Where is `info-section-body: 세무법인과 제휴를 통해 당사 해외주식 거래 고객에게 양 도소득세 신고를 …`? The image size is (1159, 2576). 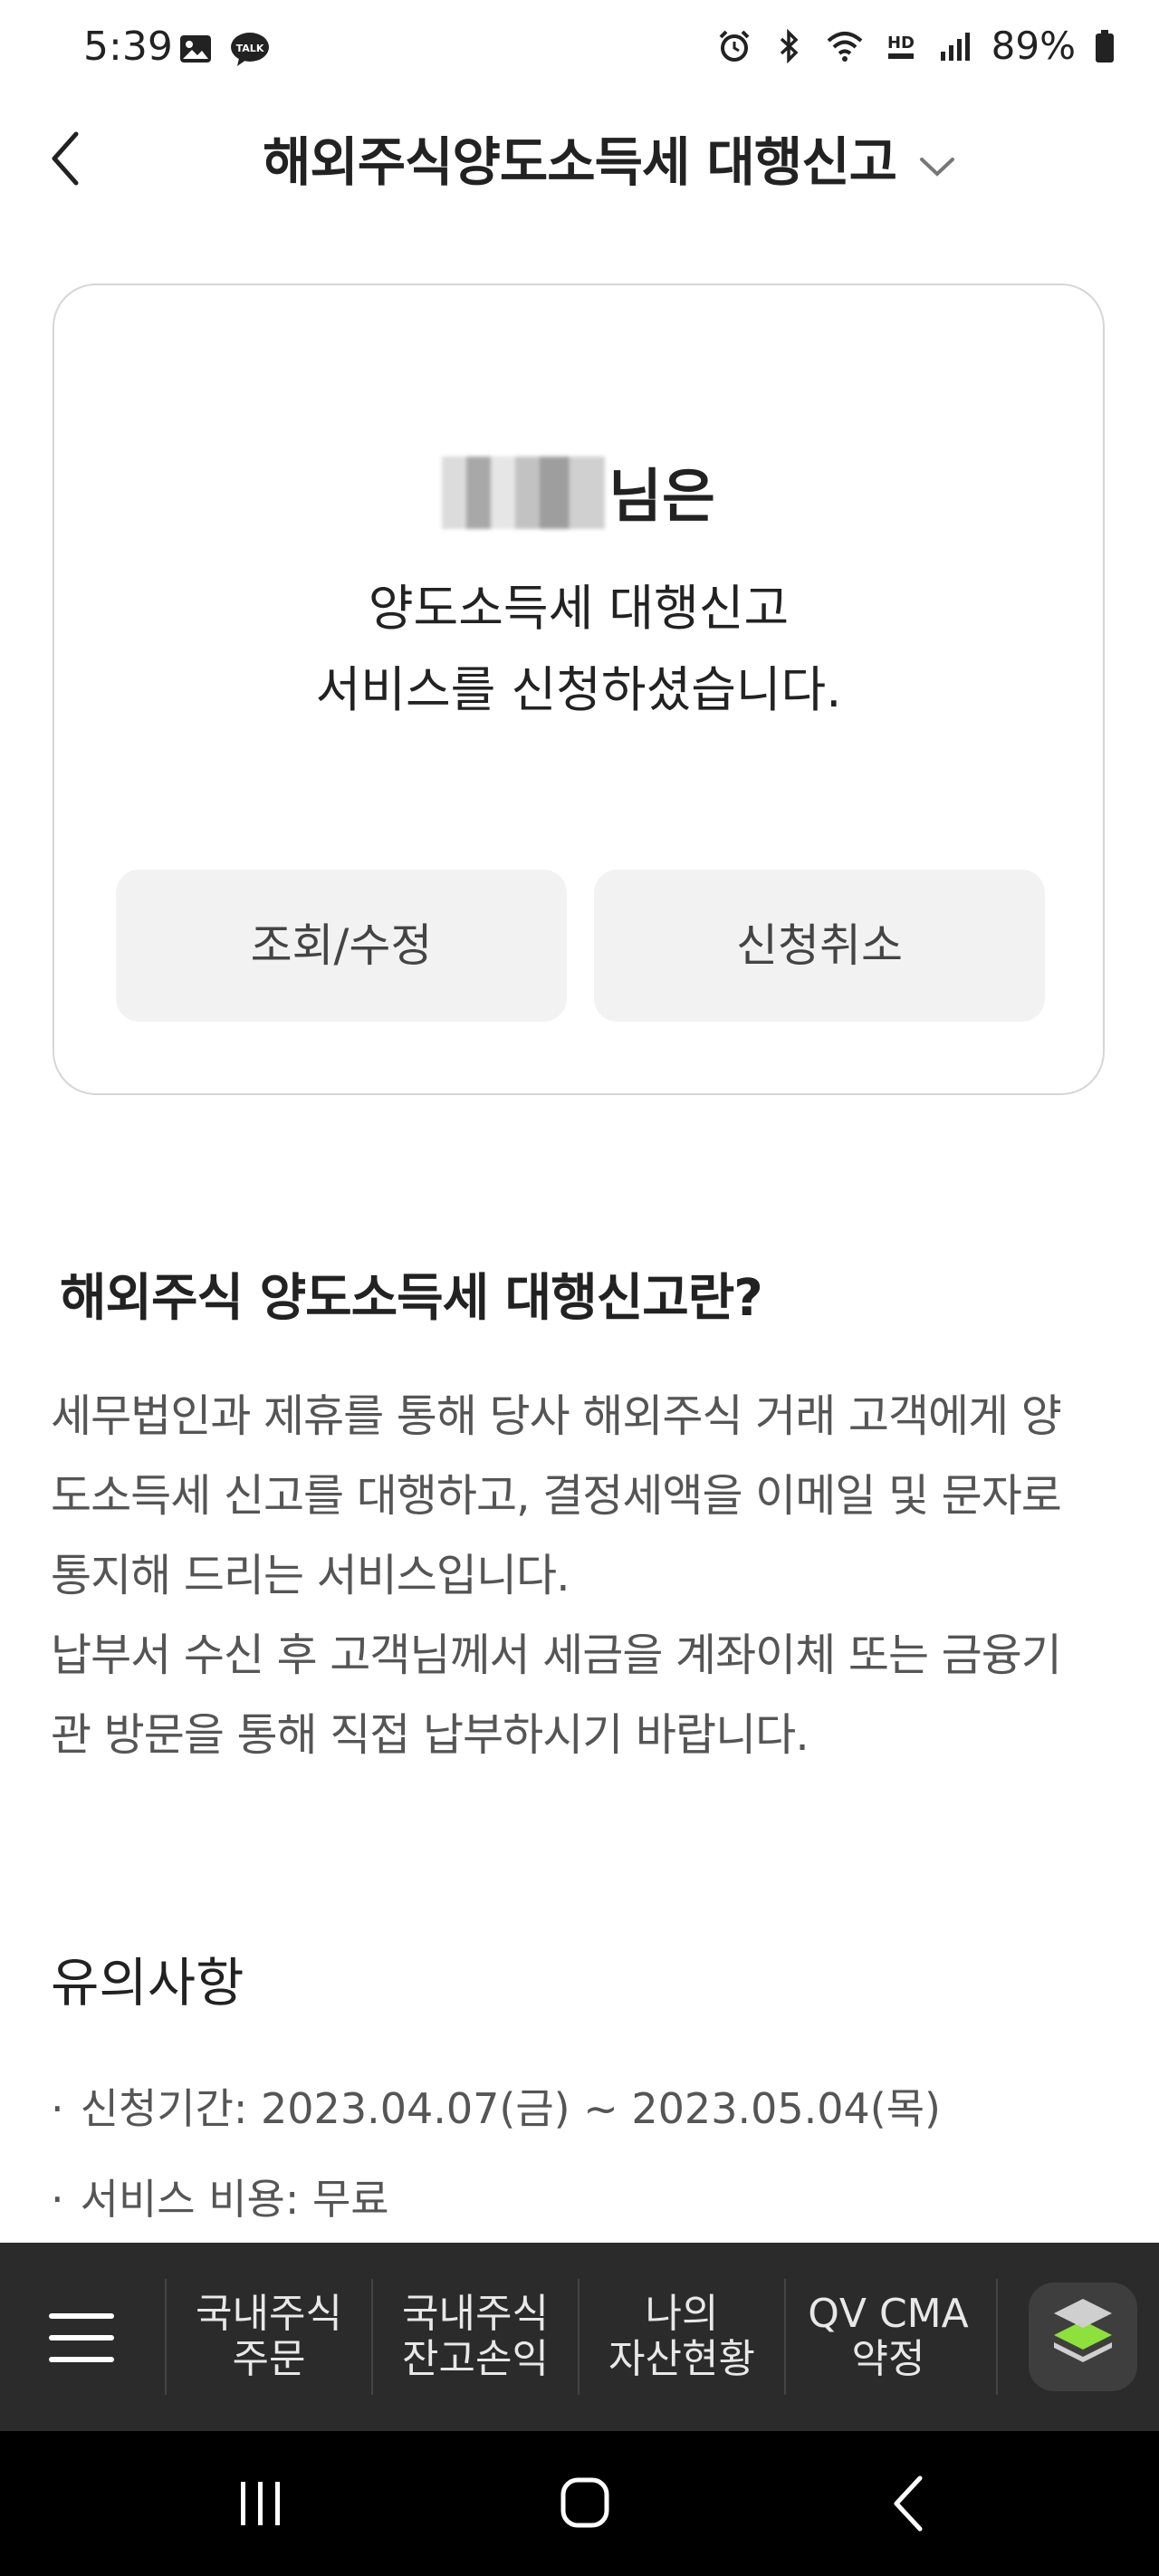 info-section-body: 세무법인과 제휴를 통해 당사 해외주식 거래 고객에게 양 도소득세 신고를 … is located at coordinates (557, 1575).